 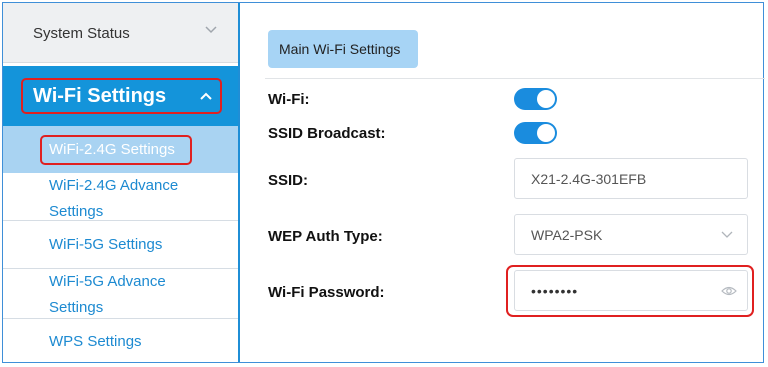 I want to click on auth-type-label: WEP Auth Type:, so click(x=325, y=236).